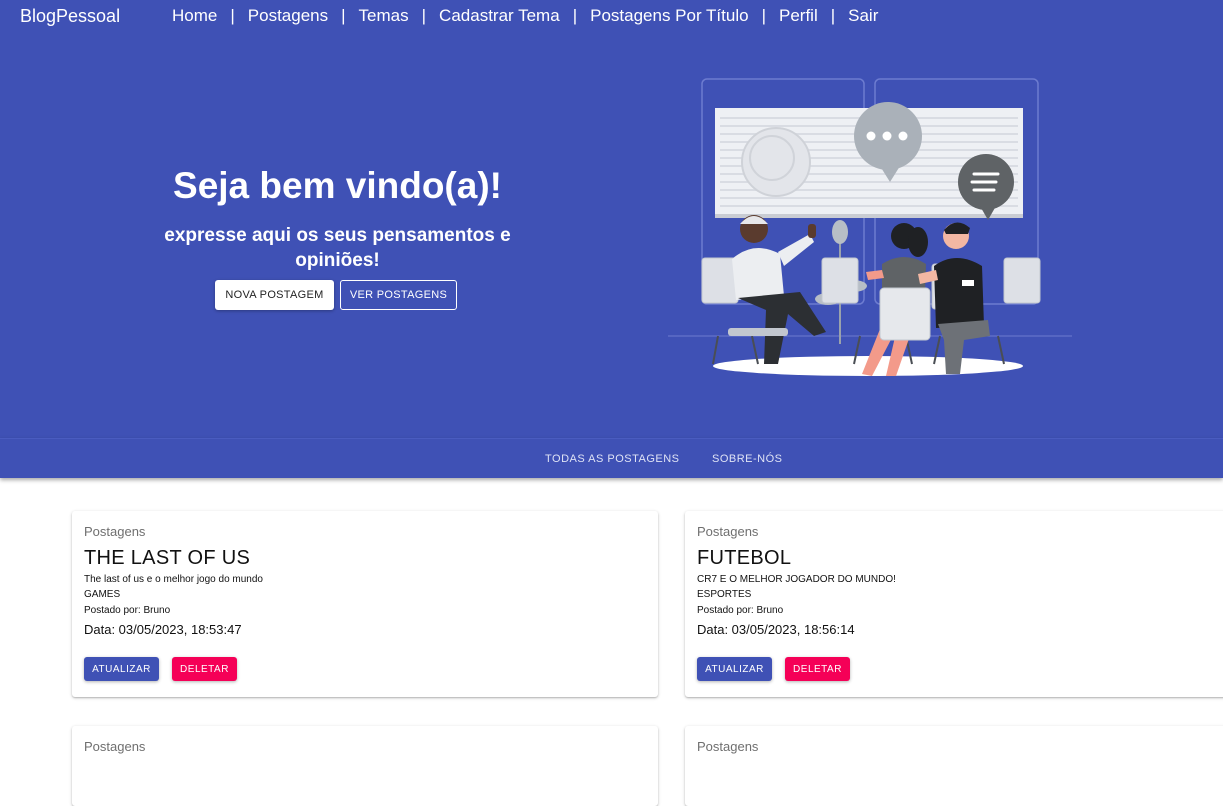  Describe the element at coordinates (173, 579) in the screenshot. I see `post-text: The last of us e o melhor jogo do mundo` at that location.